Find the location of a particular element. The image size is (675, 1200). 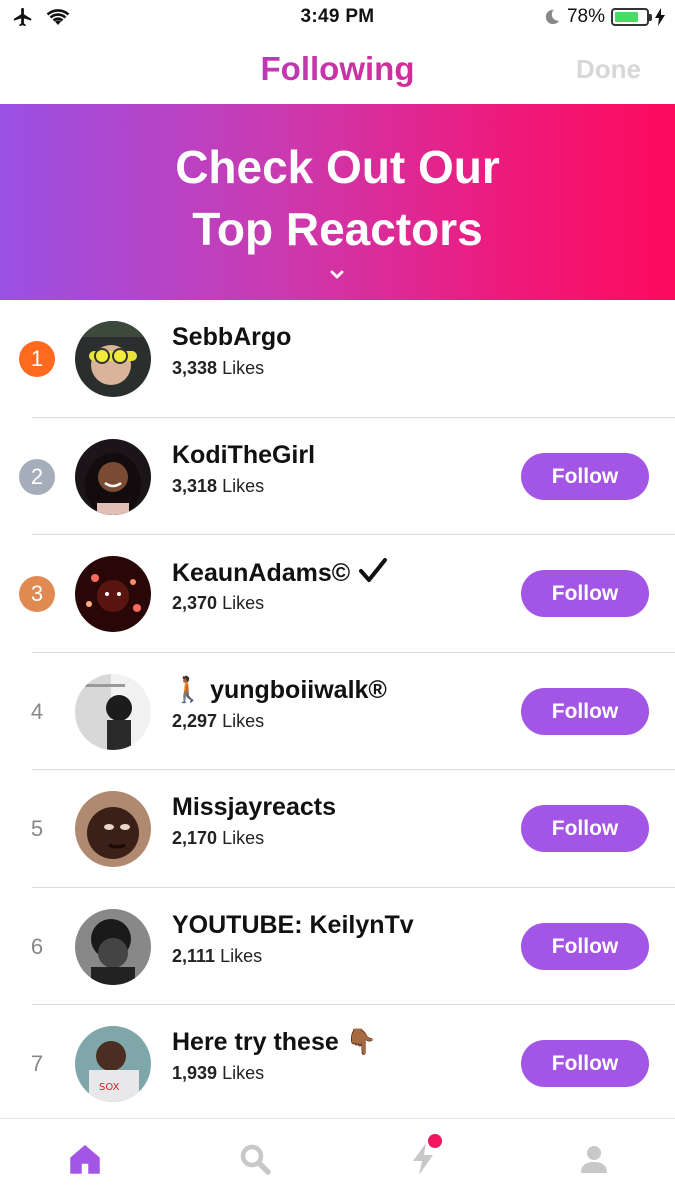

avatar: SOX is located at coordinates (113, 1064).